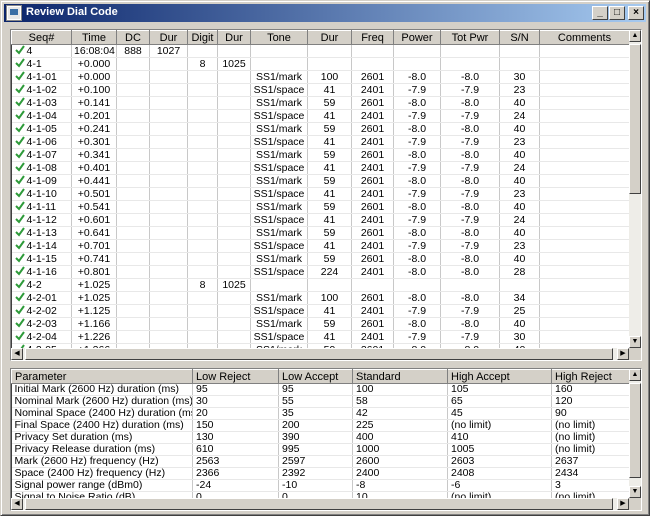 Image resolution: width=650 pixels, height=516 pixels. What do you see at coordinates (372, 90) in the screenshot?
I see `cell-freq: 2401` at bounding box center [372, 90].